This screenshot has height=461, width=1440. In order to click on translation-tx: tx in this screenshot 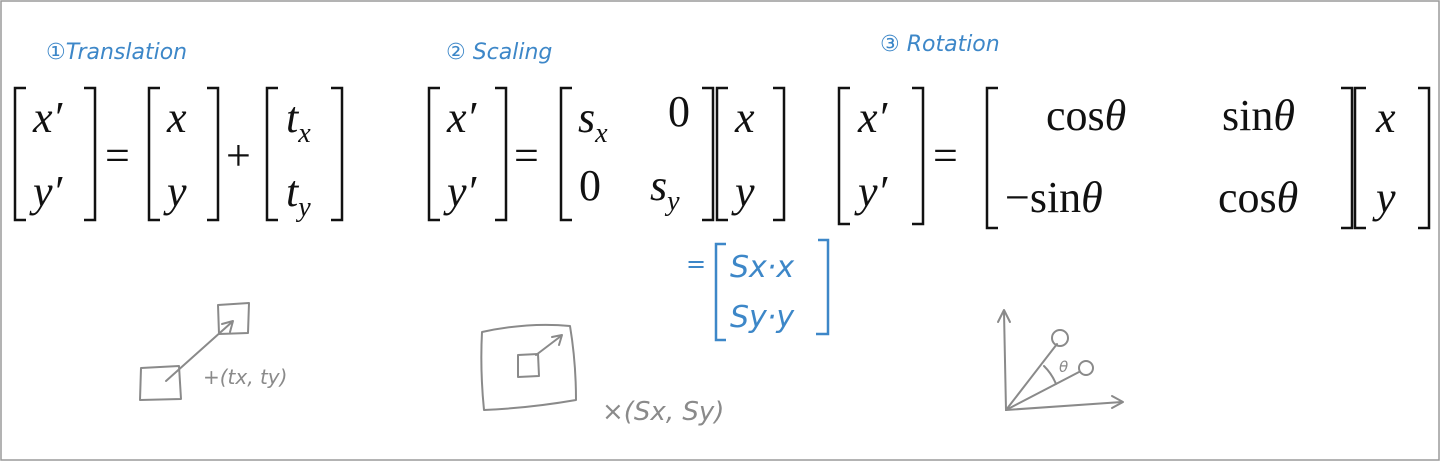, I will do `click(298, 121)`.